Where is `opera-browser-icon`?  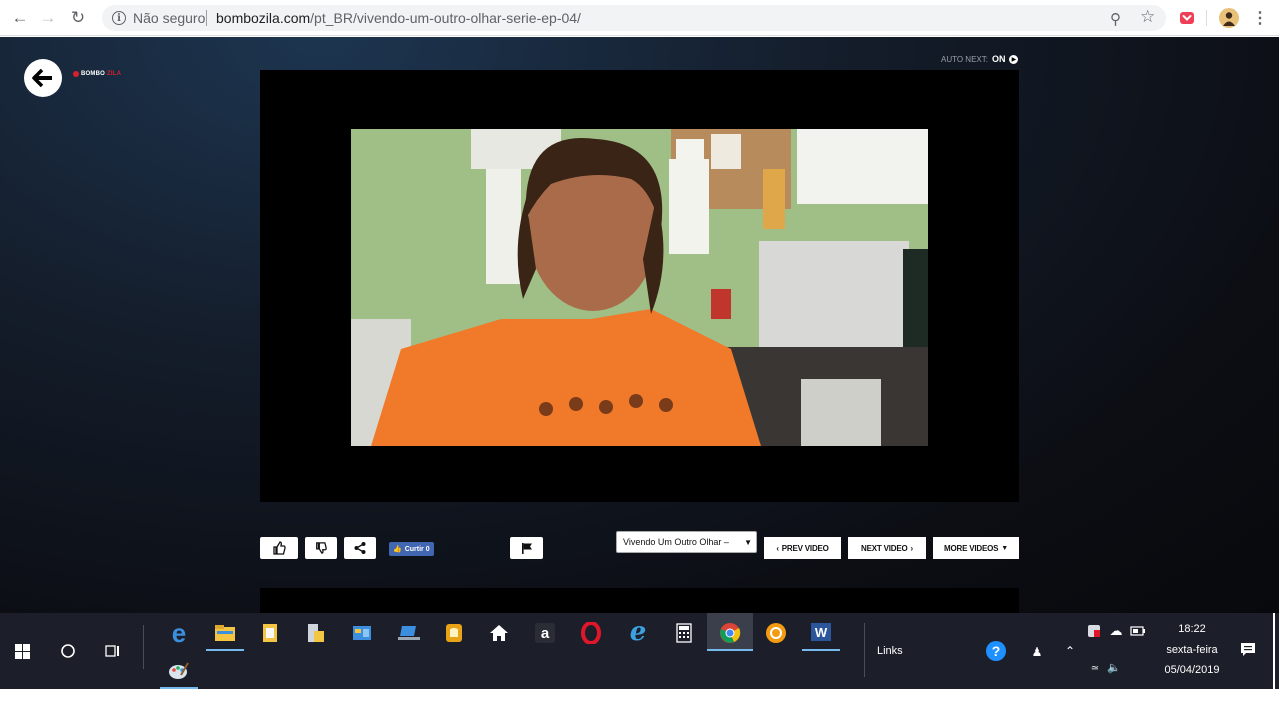 opera-browser-icon is located at coordinates (591, 633).